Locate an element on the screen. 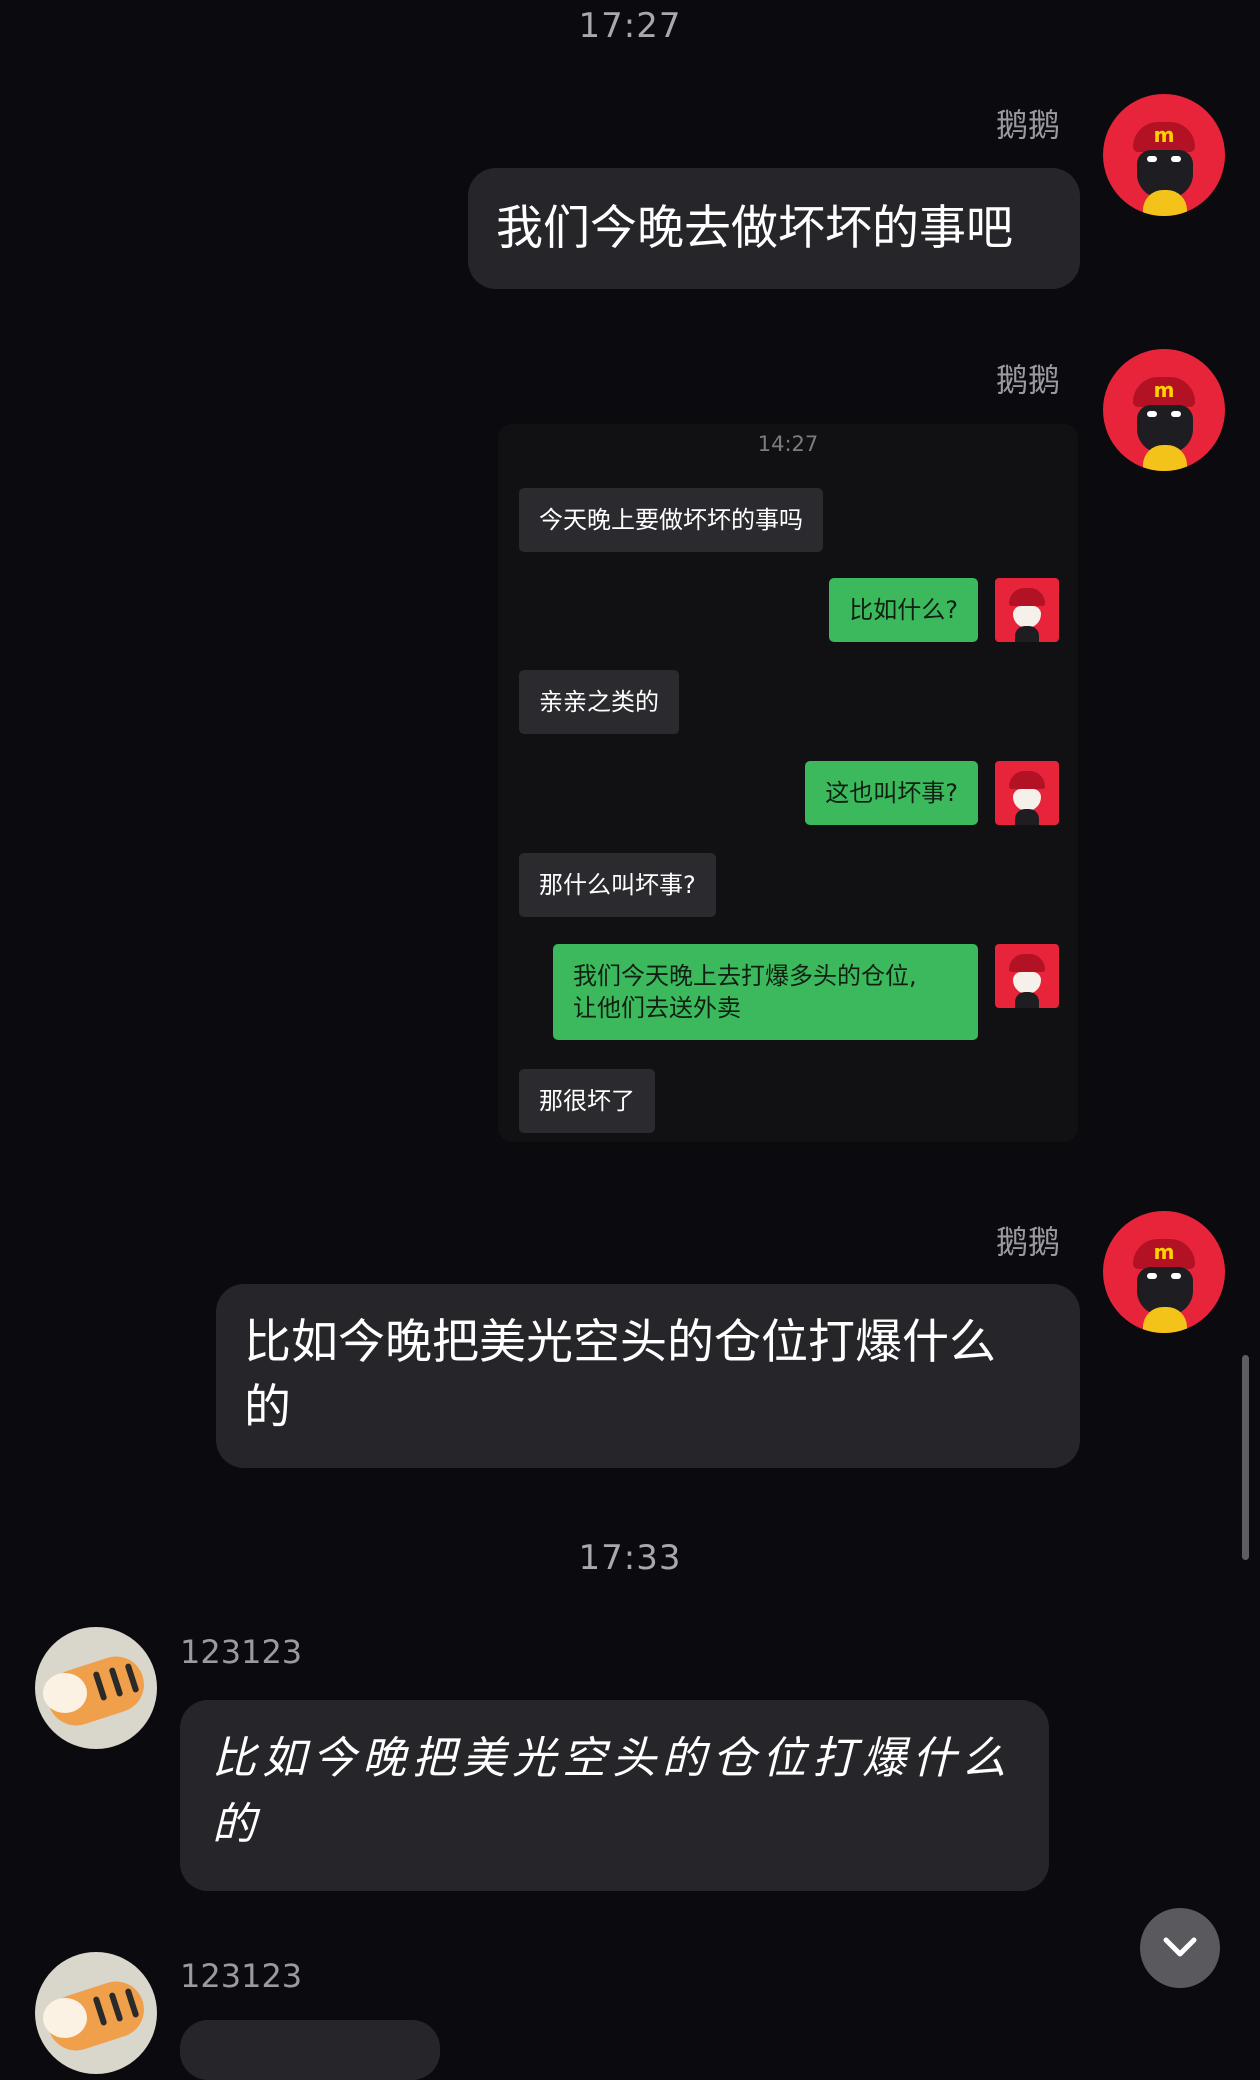 Image resolution: width=1260 pixels, height=2080 pixels. scroll-to-bottom-button is located at coordinates (1180, 1948).